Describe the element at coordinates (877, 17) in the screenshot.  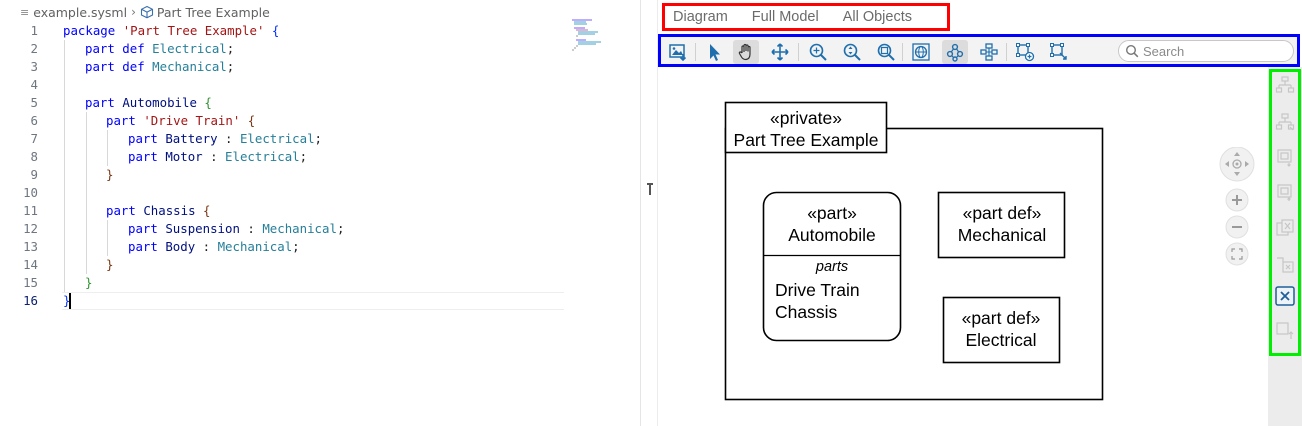
I see `tab-all-objects: All Objects` at that location.